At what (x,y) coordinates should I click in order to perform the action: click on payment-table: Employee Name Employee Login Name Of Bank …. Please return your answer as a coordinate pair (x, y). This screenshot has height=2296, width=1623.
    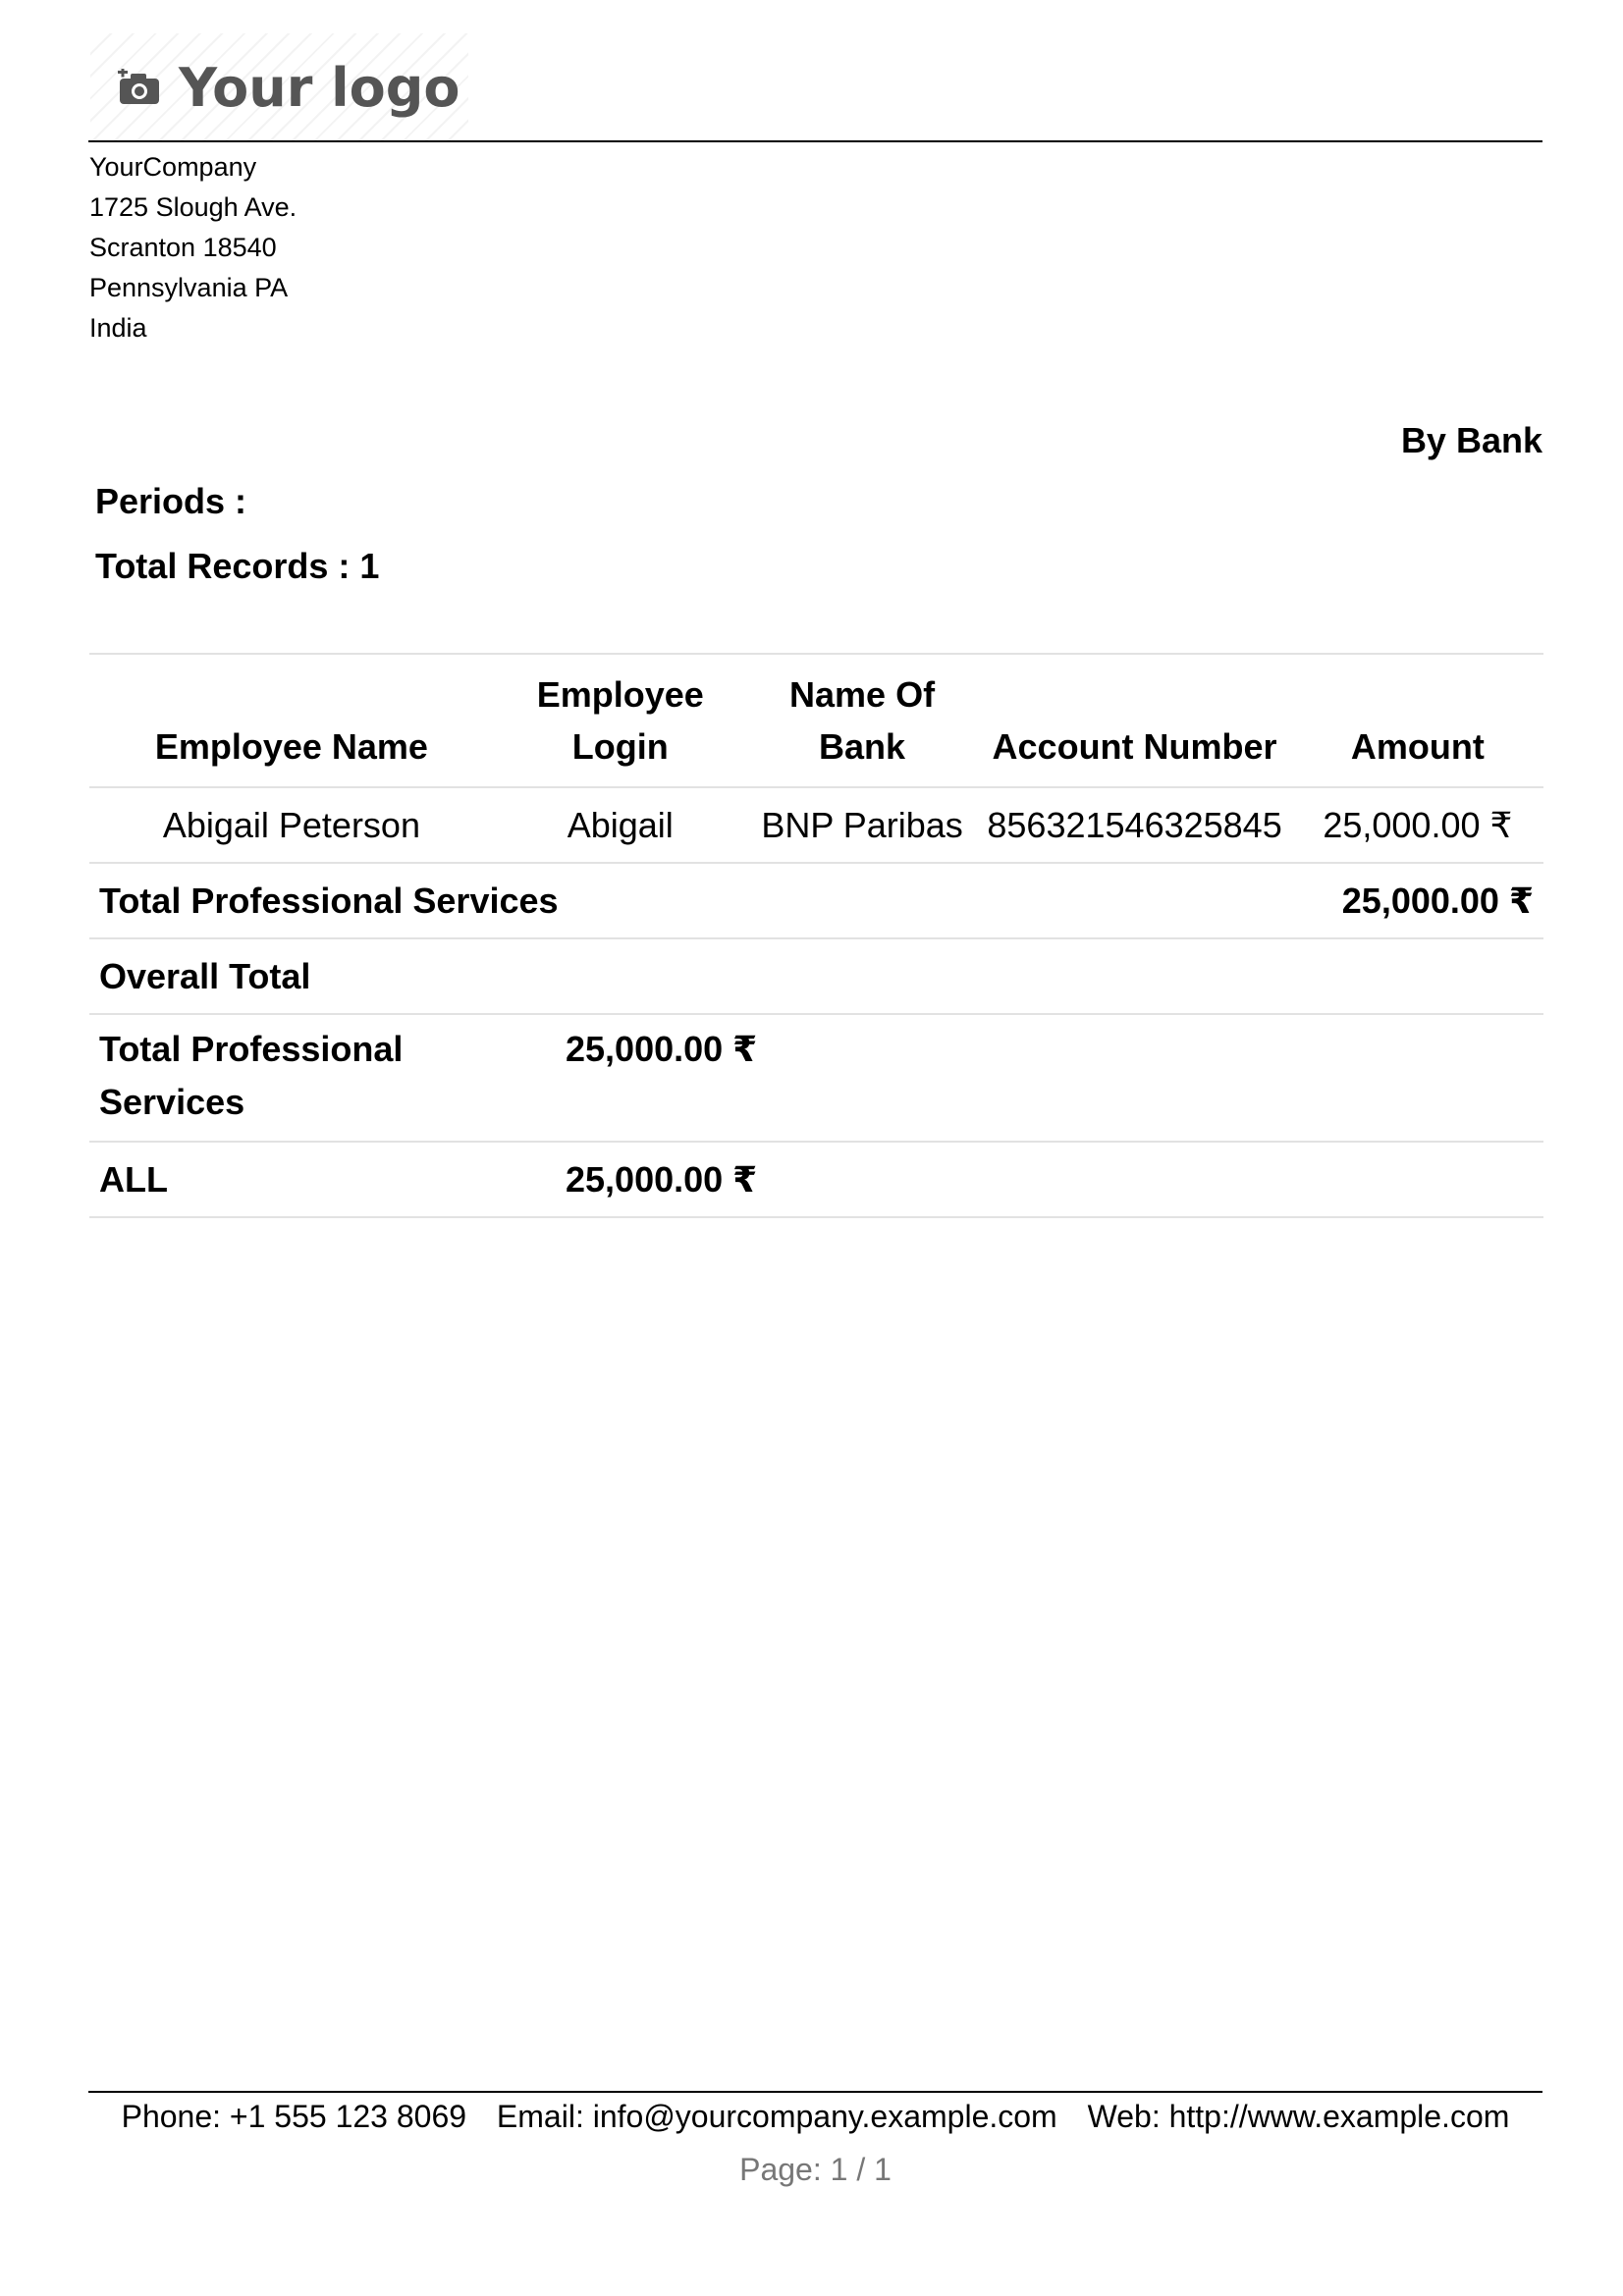
    Looking at the image, I should click on (816, 834).